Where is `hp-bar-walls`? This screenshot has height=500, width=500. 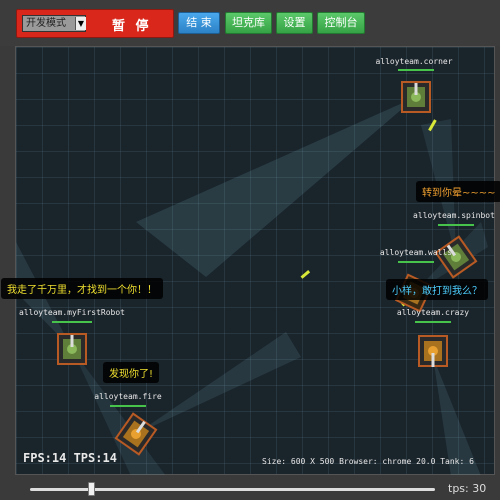
hp-bar-walls is located at coordinates (416, 262).